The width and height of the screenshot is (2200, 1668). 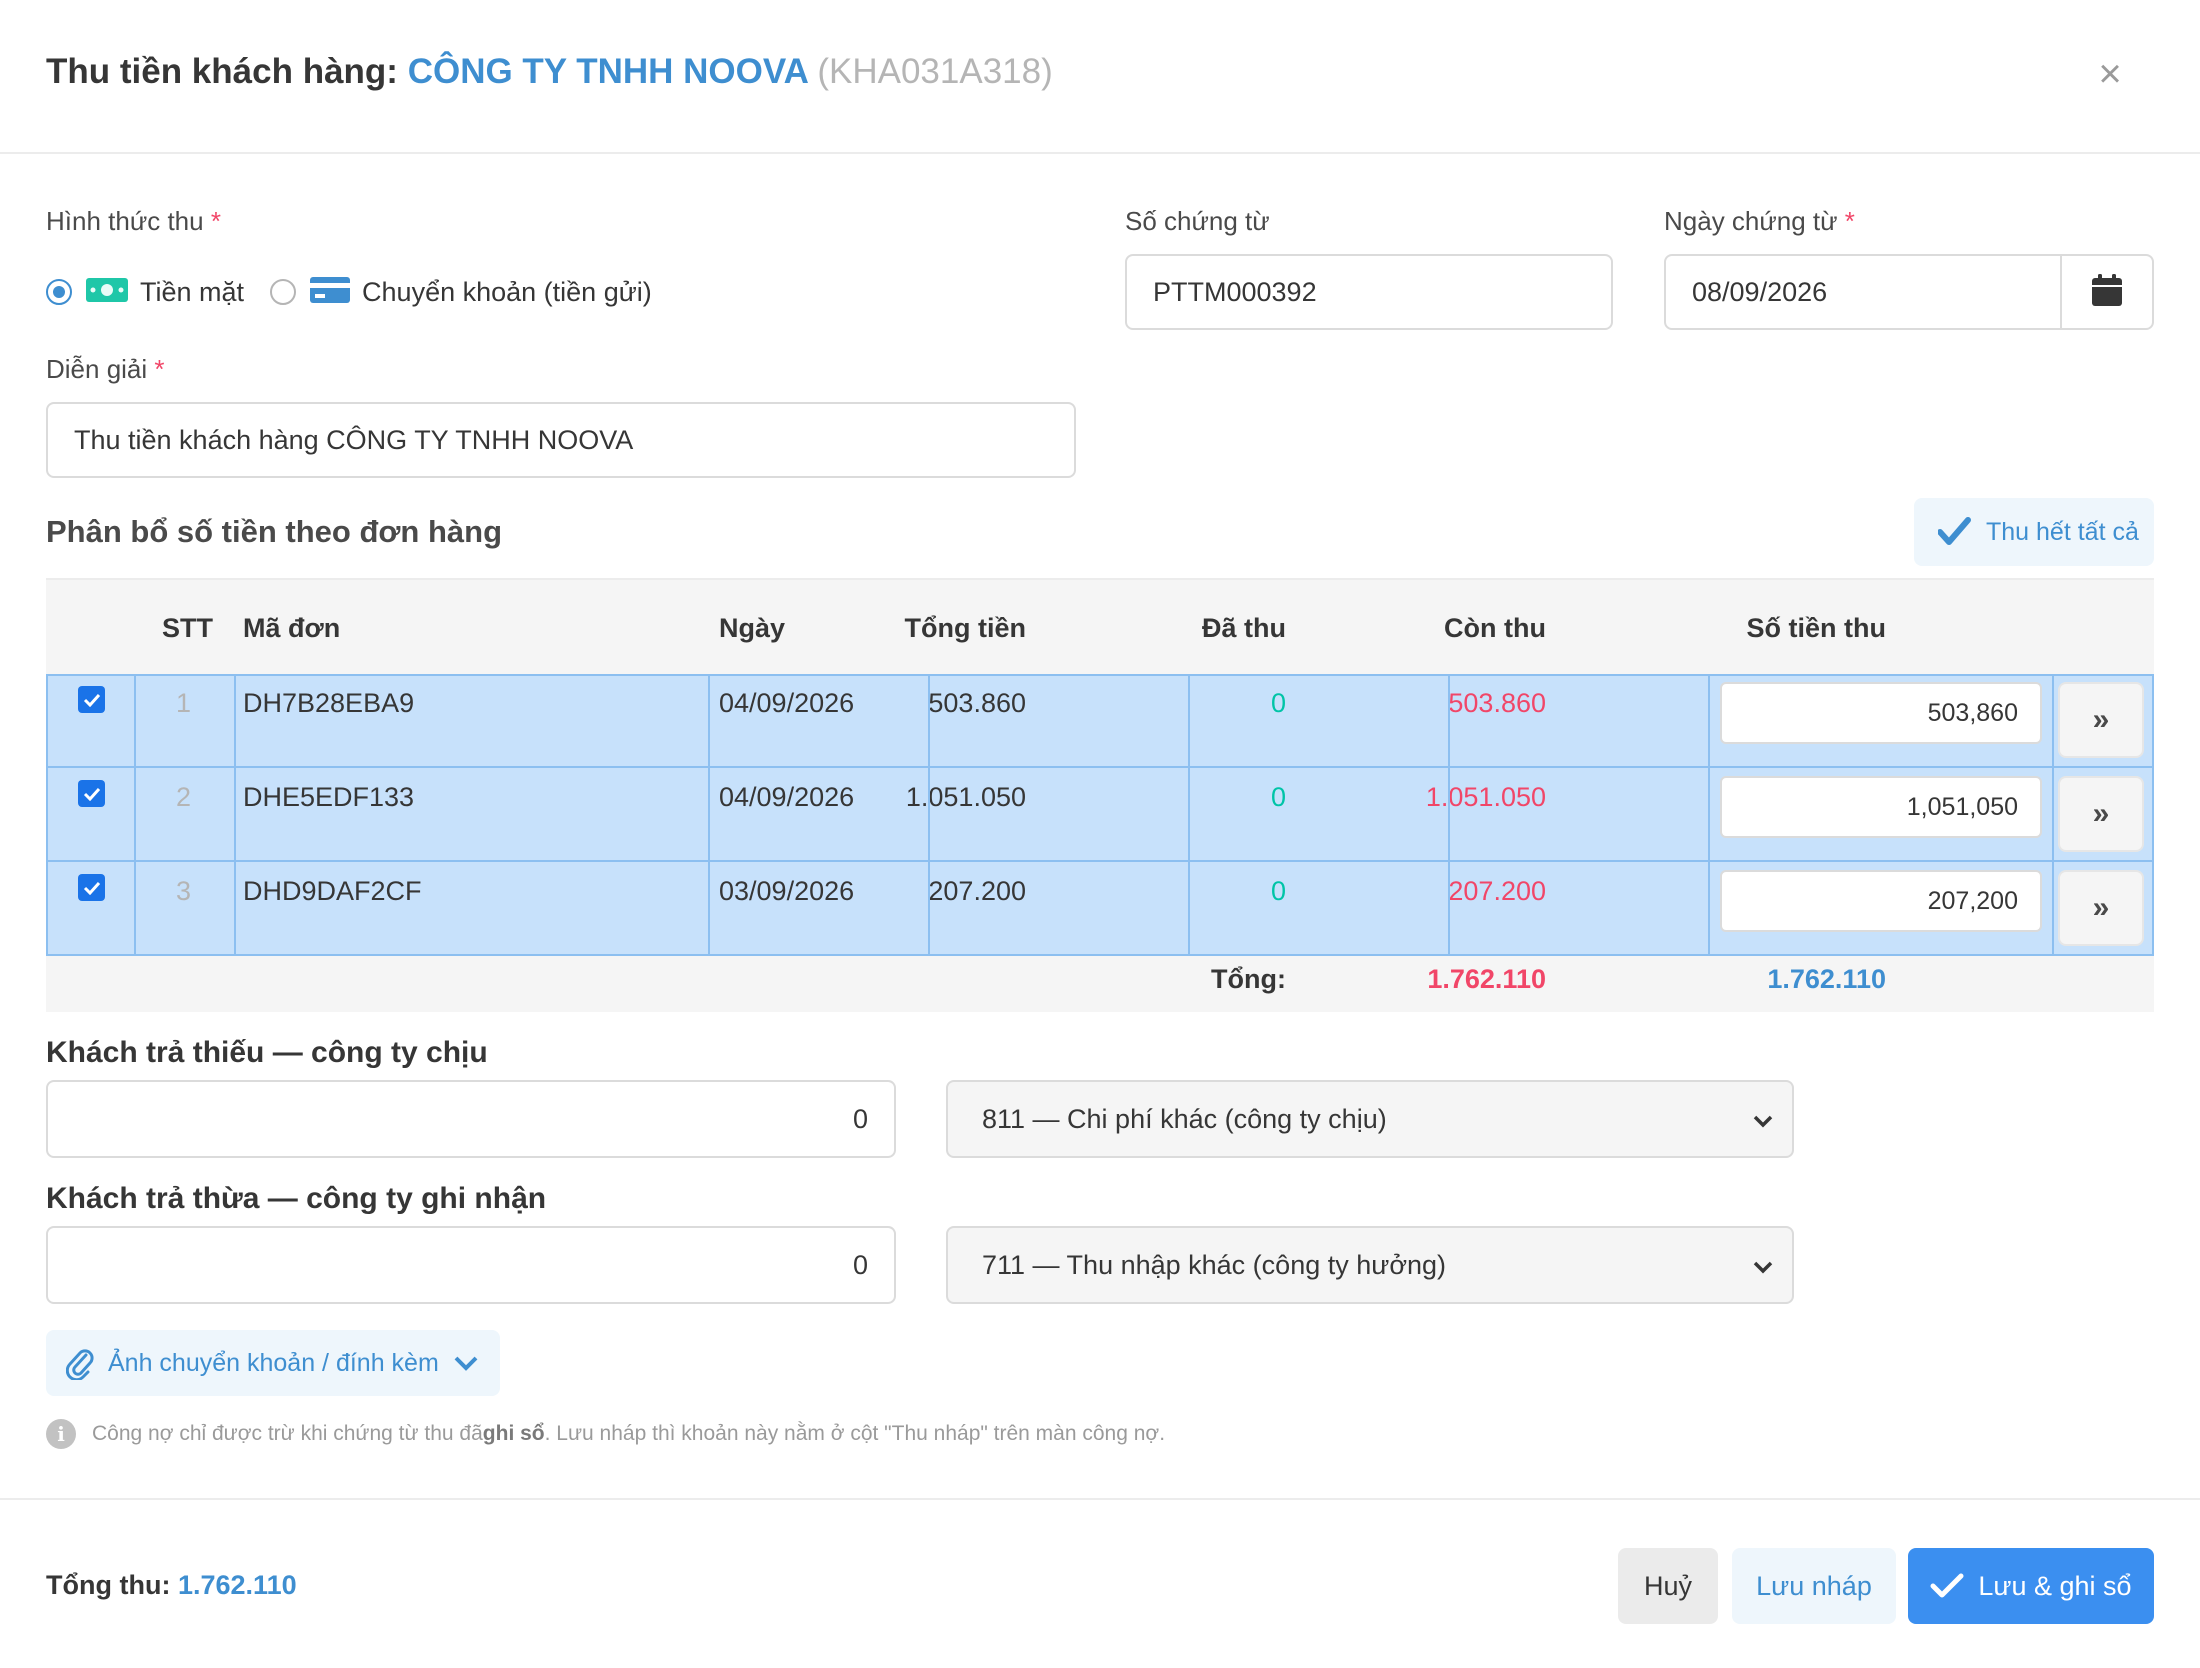 What do you see at coordinates (471, 1265) in the screenshot?
I see `overpay-amount-input: 0` at bounding box center [471, 1265].